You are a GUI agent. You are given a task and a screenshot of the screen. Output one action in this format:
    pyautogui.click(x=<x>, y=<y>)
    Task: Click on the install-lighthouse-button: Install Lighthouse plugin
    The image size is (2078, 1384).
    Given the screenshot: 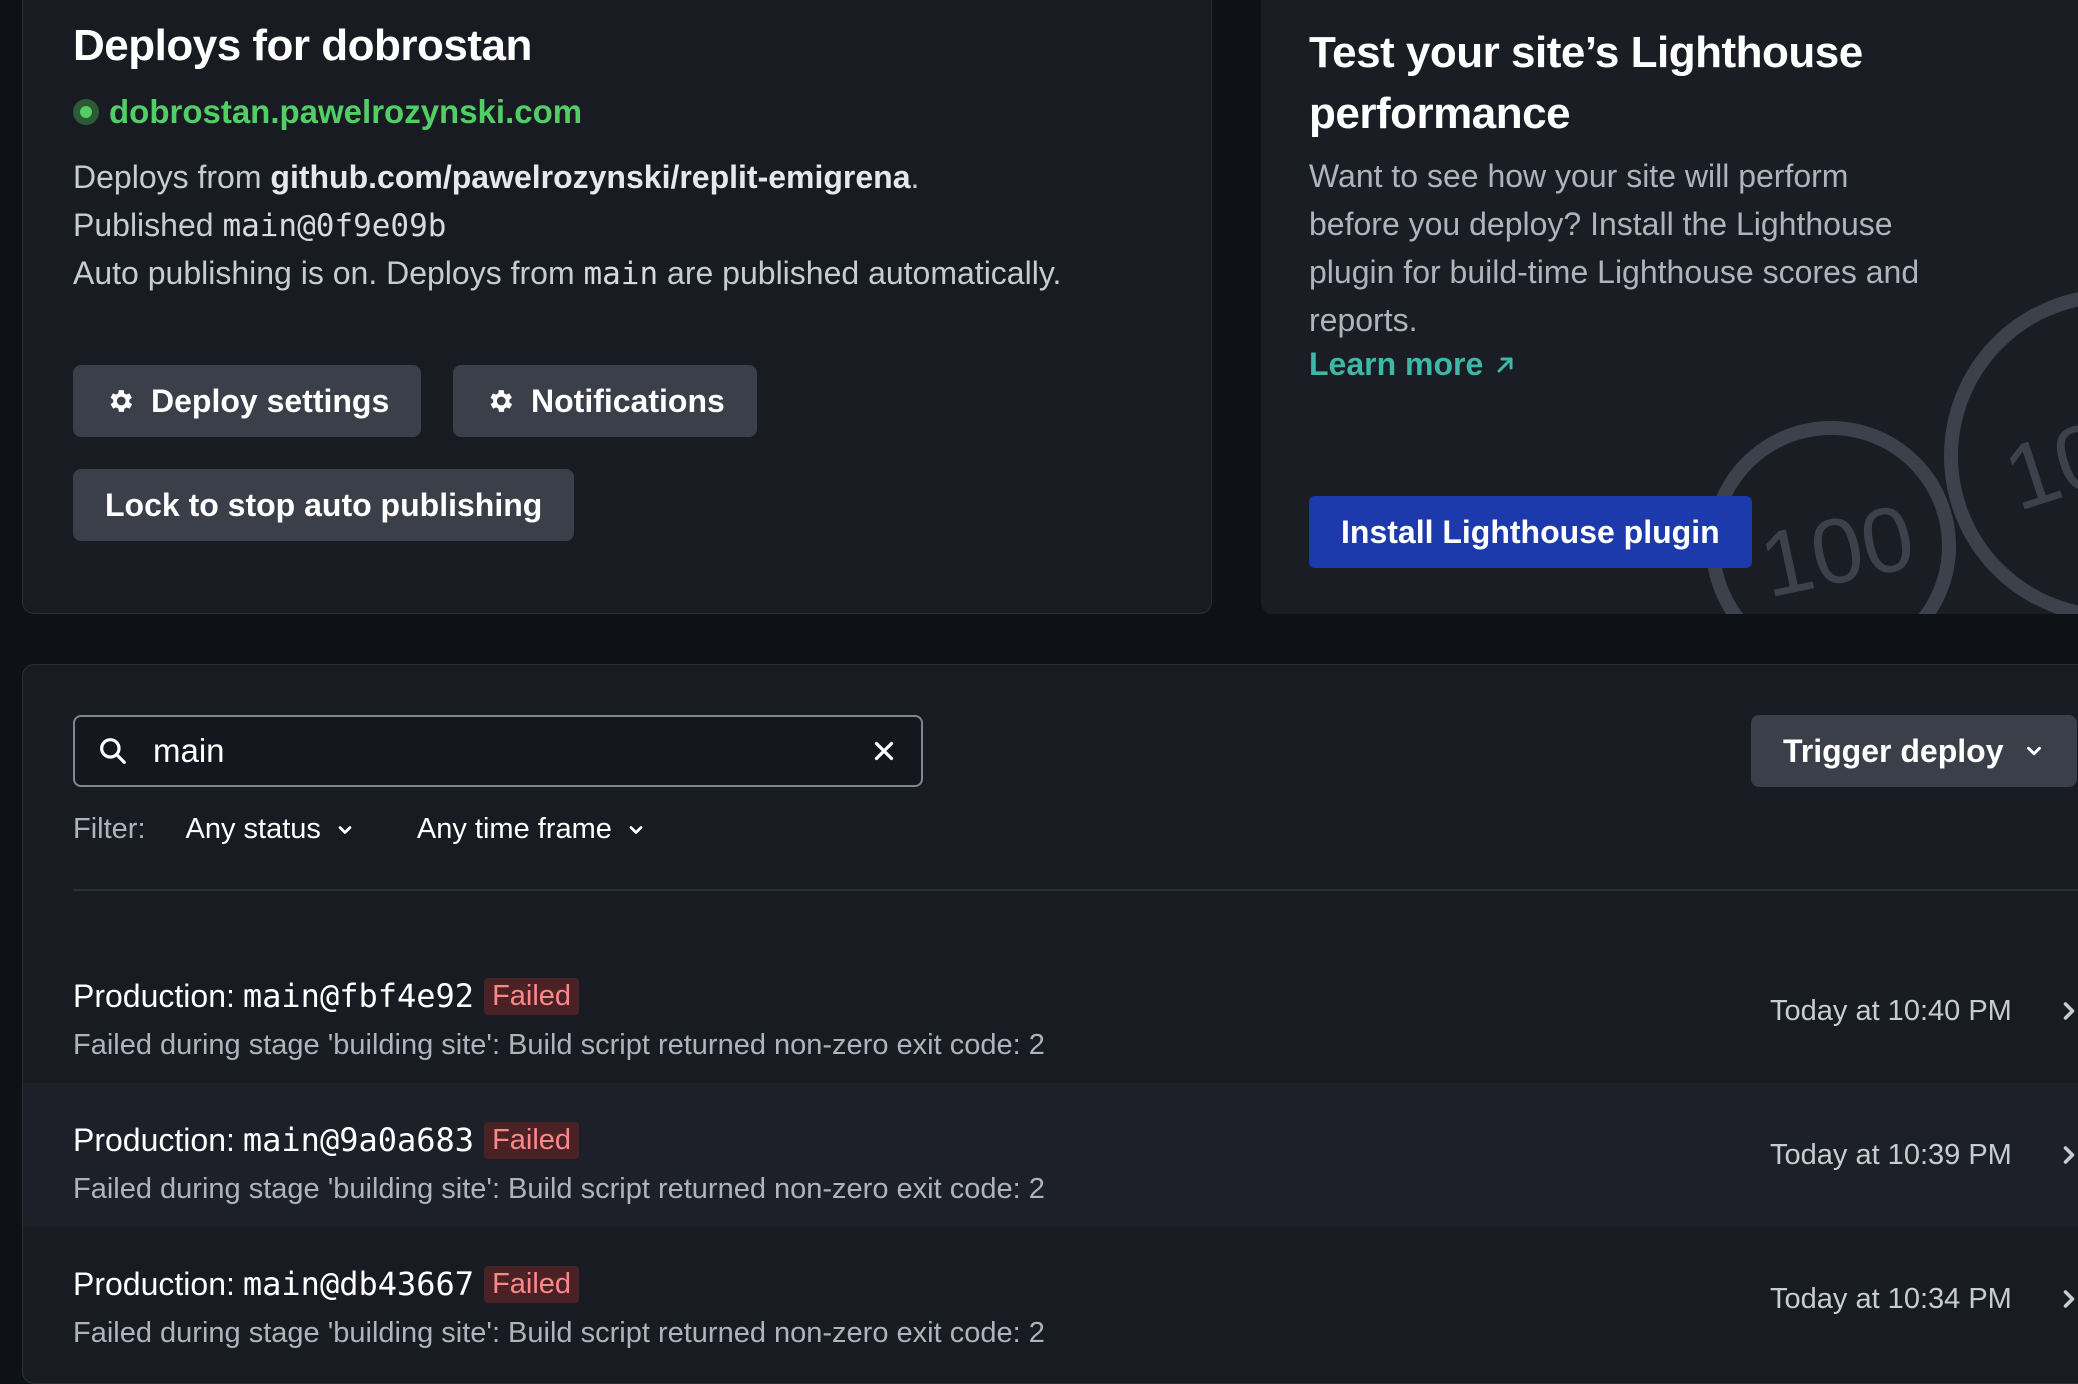 What is the action you would take?
    pyautogui.click(x=1530, y=532)
    